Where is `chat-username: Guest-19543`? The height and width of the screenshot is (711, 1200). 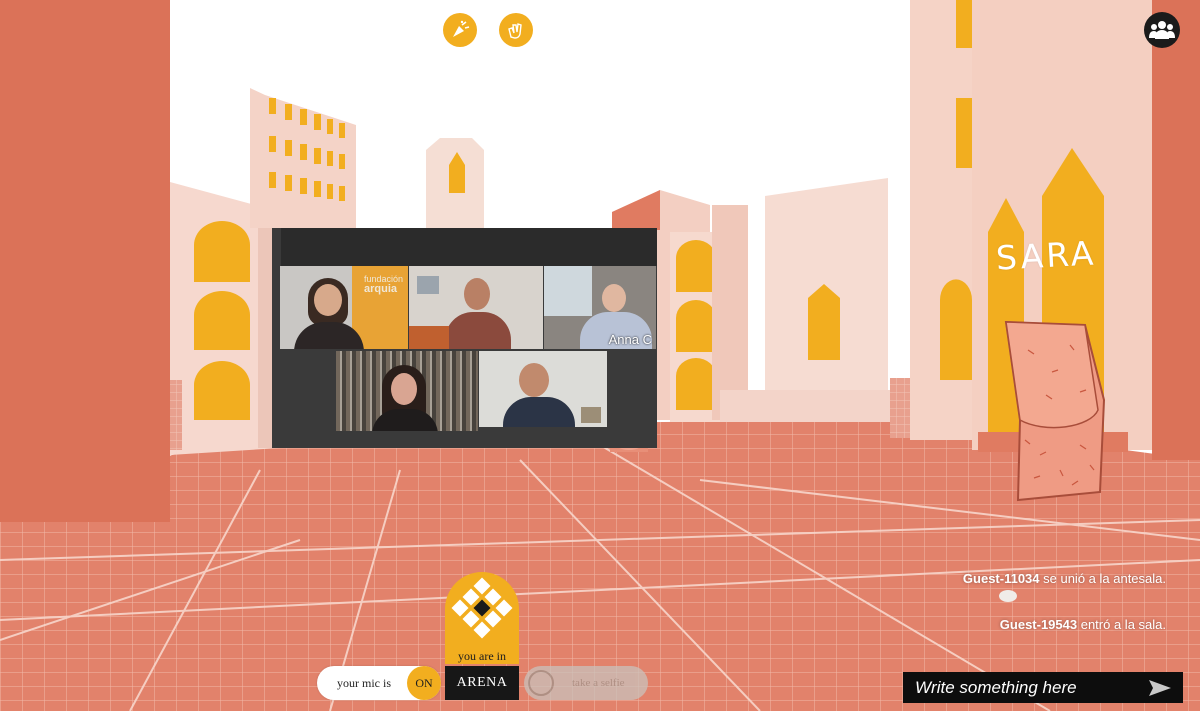
chat-username: Guest-19543 is located at coordinates (1038, 624).